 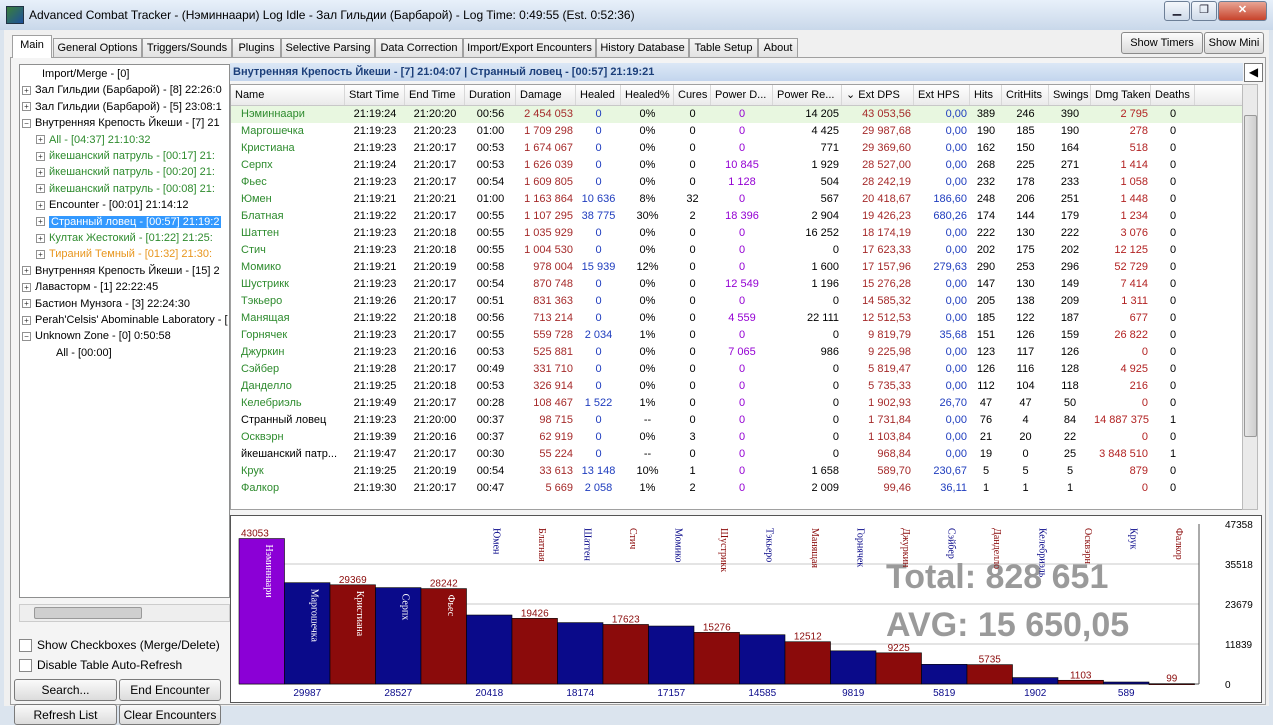 I want to click on tab-main: Main, so click(x=32, y=46).